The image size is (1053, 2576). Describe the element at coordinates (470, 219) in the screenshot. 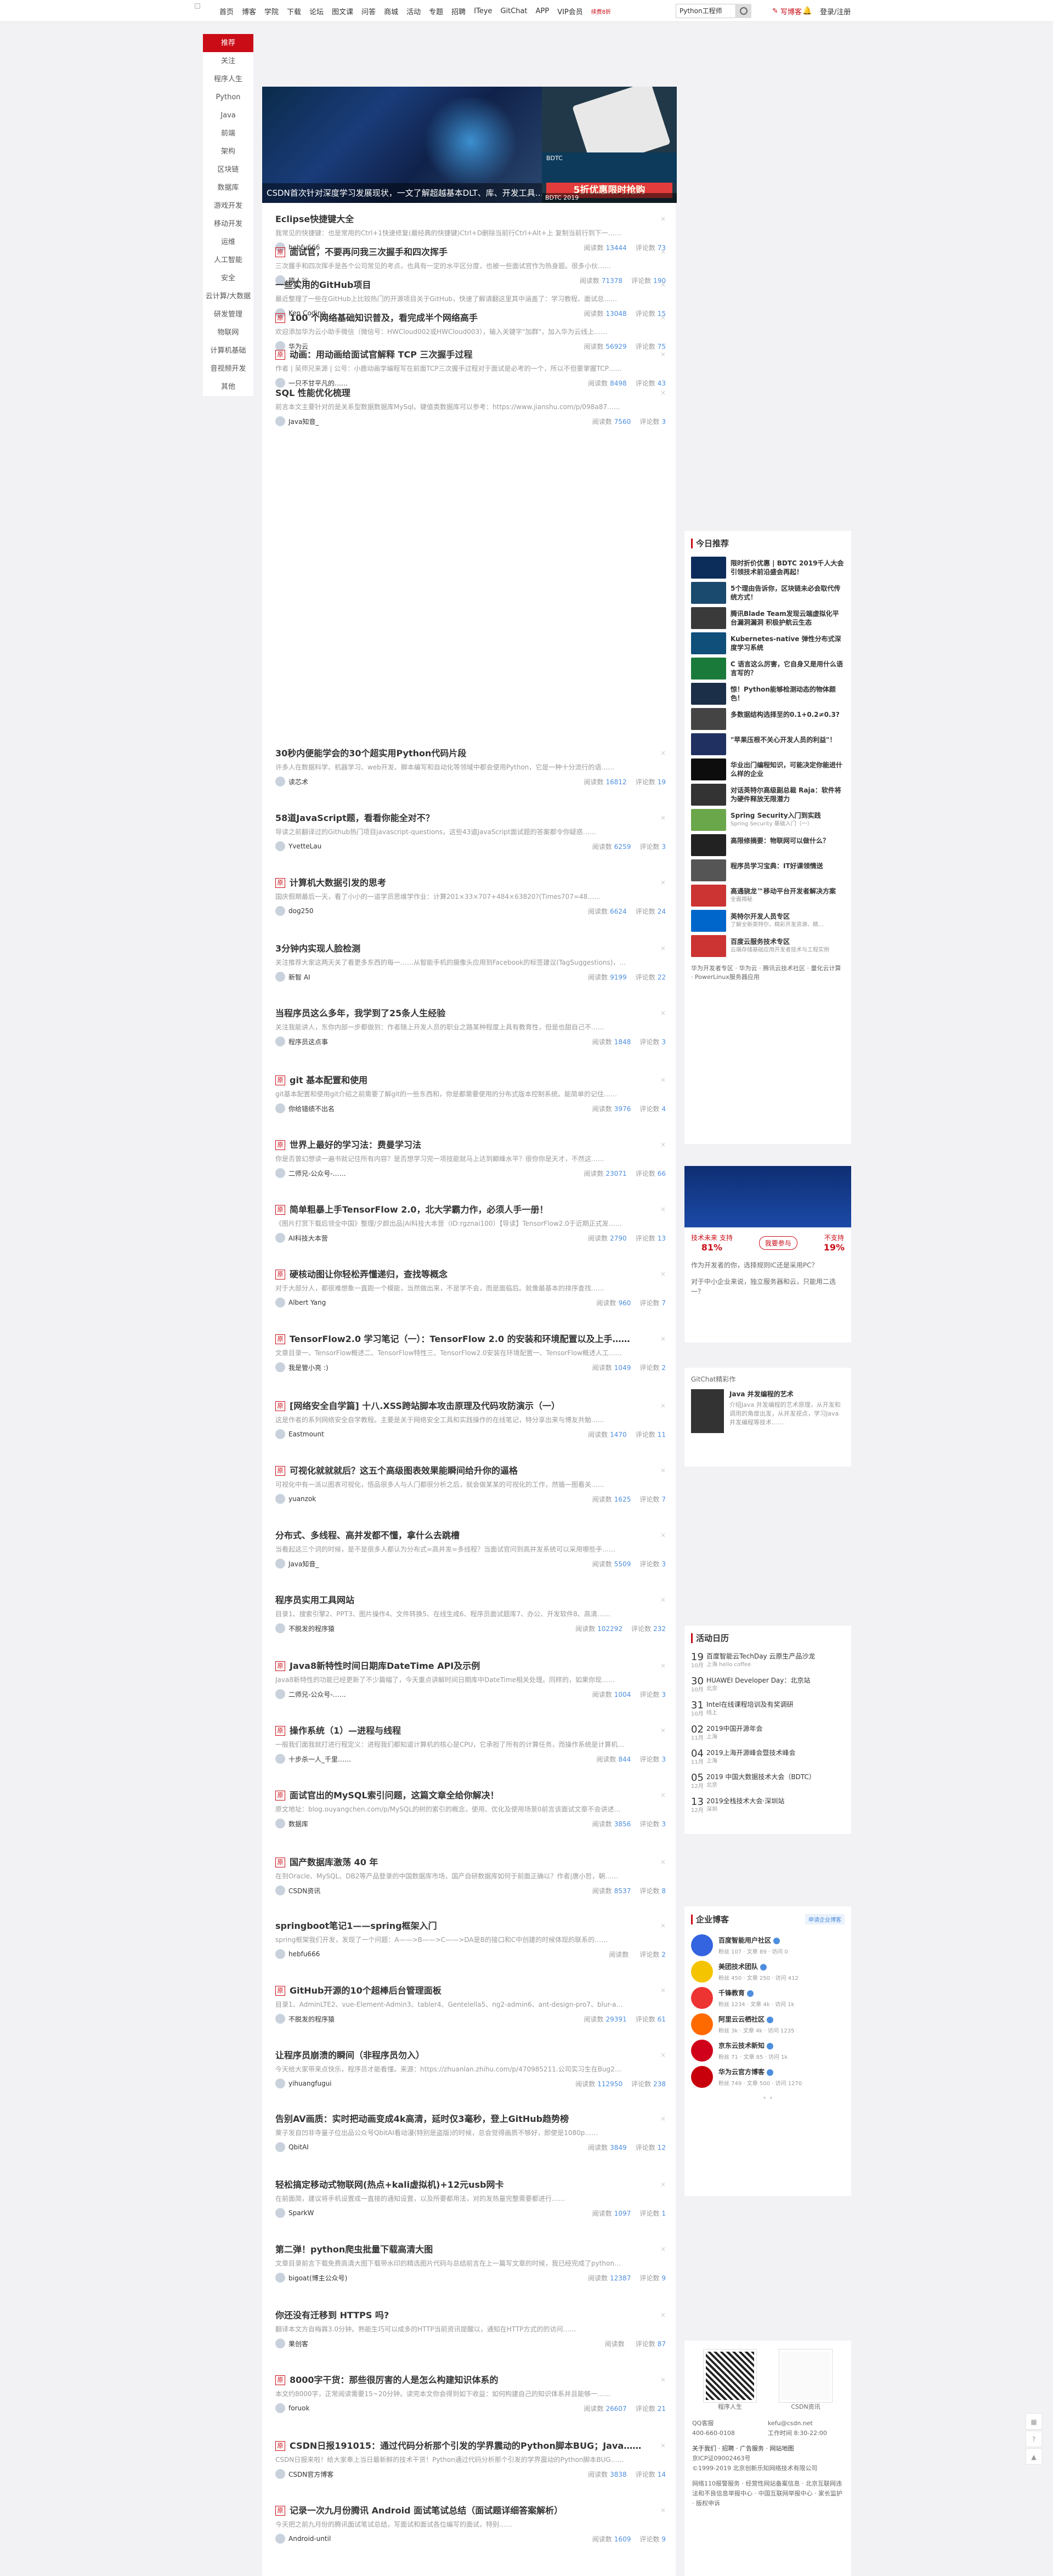

I see `article-title: Eclipse快捷键大全` at that location.